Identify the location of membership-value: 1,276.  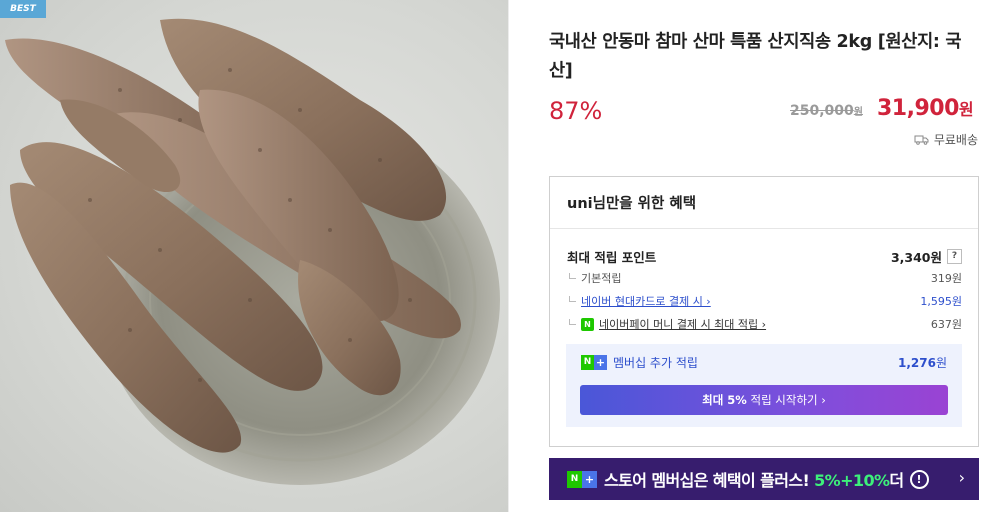
(916, 363).